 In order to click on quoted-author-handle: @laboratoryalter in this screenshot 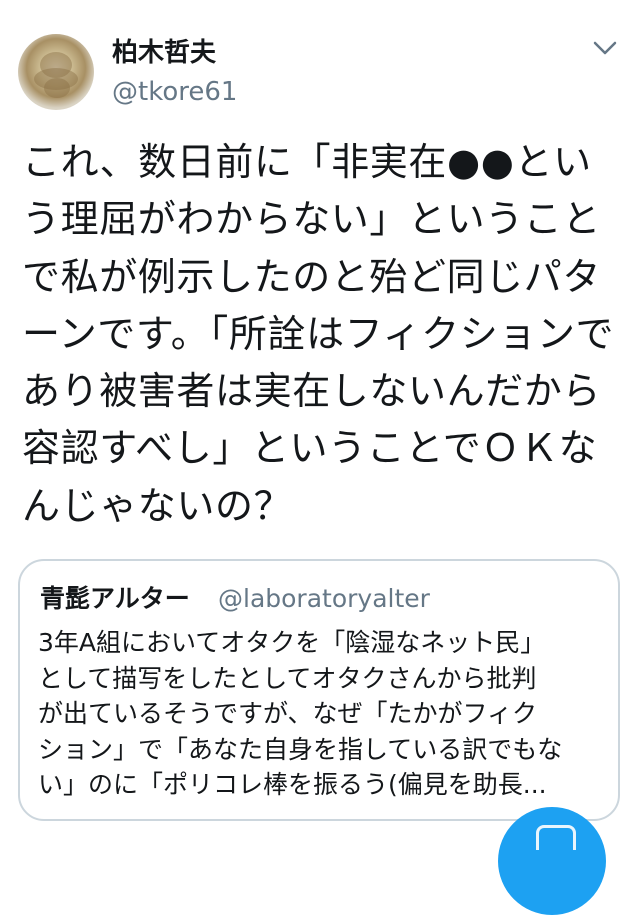, I will do `click(324, 598)`.